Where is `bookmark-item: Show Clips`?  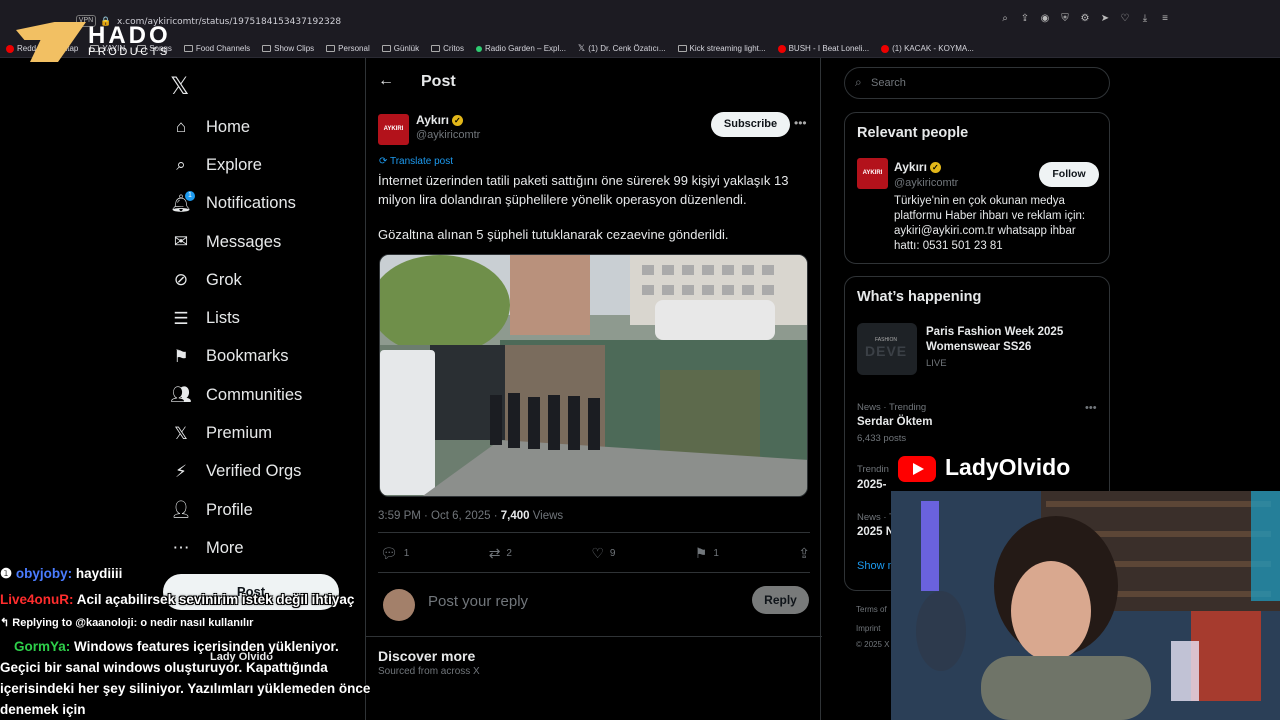 bookmark-item: Show Clips is located at coordinates (288, 48).